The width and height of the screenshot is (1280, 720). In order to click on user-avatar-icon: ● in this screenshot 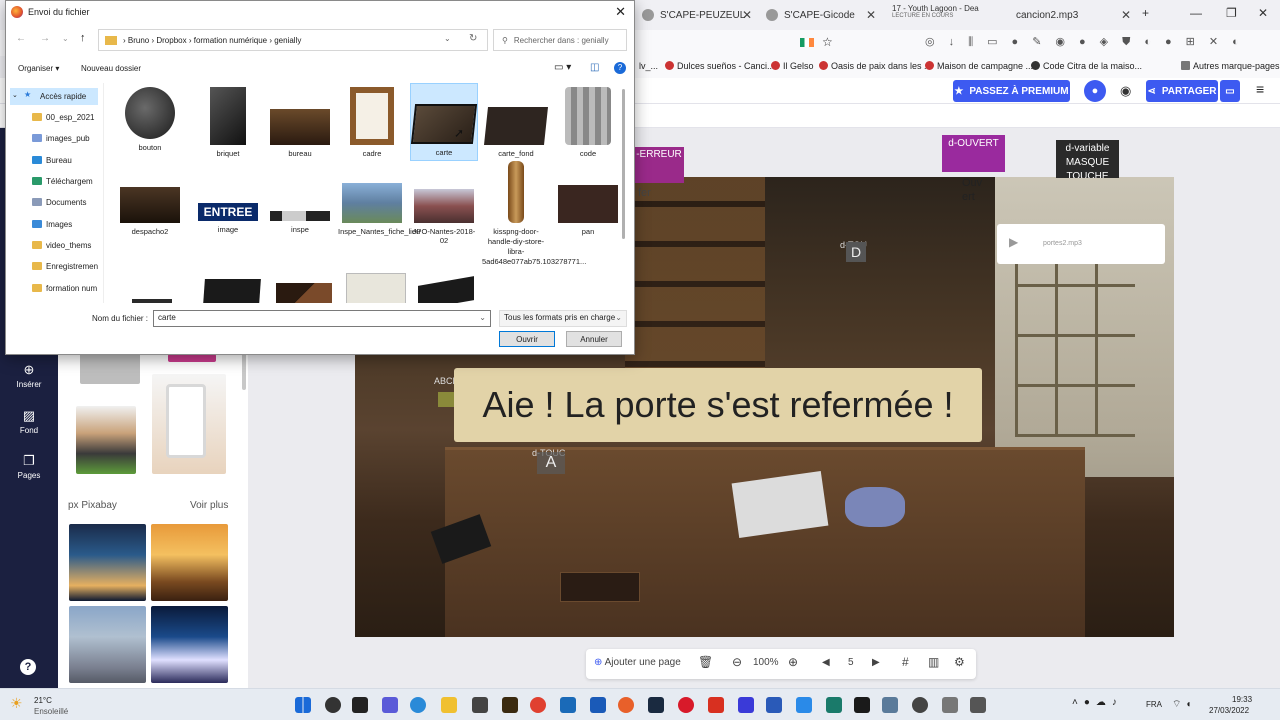, I will do `click(1095, 91)`.